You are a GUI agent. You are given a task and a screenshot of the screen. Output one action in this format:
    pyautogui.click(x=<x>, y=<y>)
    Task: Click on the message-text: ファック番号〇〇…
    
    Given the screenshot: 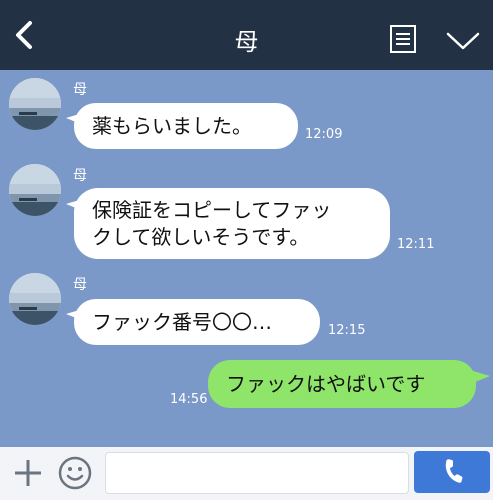 What is the action you would take?
    pyautogui.click(x=182, y=321)
    